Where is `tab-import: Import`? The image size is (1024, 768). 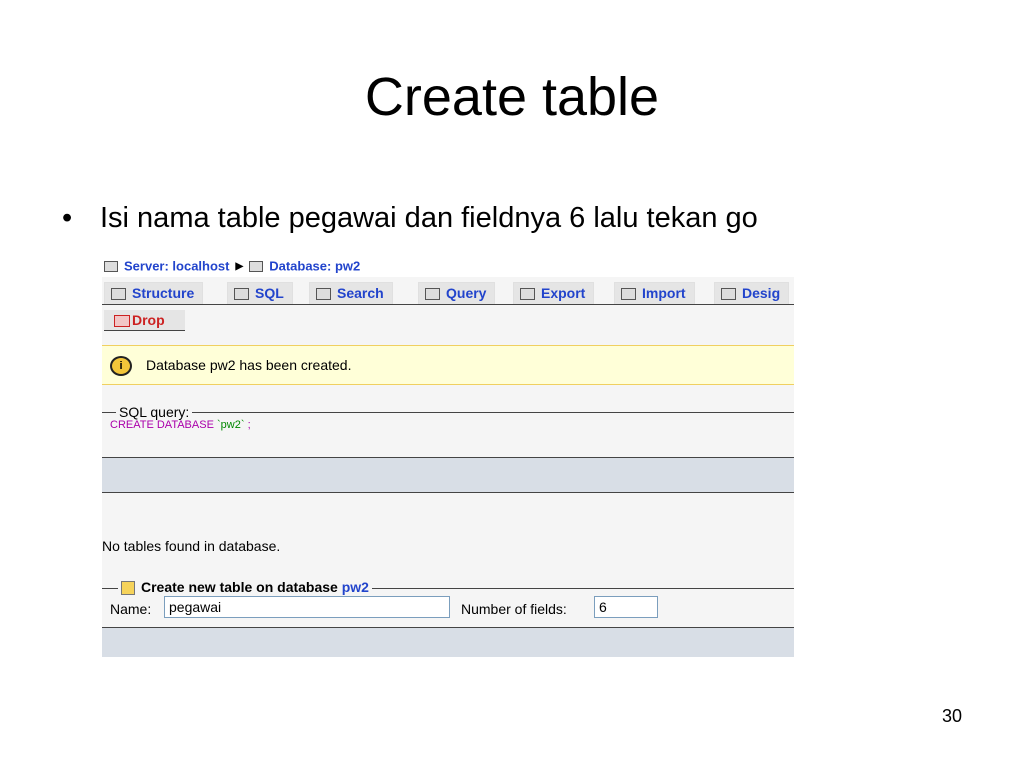
tab-import: Import is located at coordinates (654, 293).